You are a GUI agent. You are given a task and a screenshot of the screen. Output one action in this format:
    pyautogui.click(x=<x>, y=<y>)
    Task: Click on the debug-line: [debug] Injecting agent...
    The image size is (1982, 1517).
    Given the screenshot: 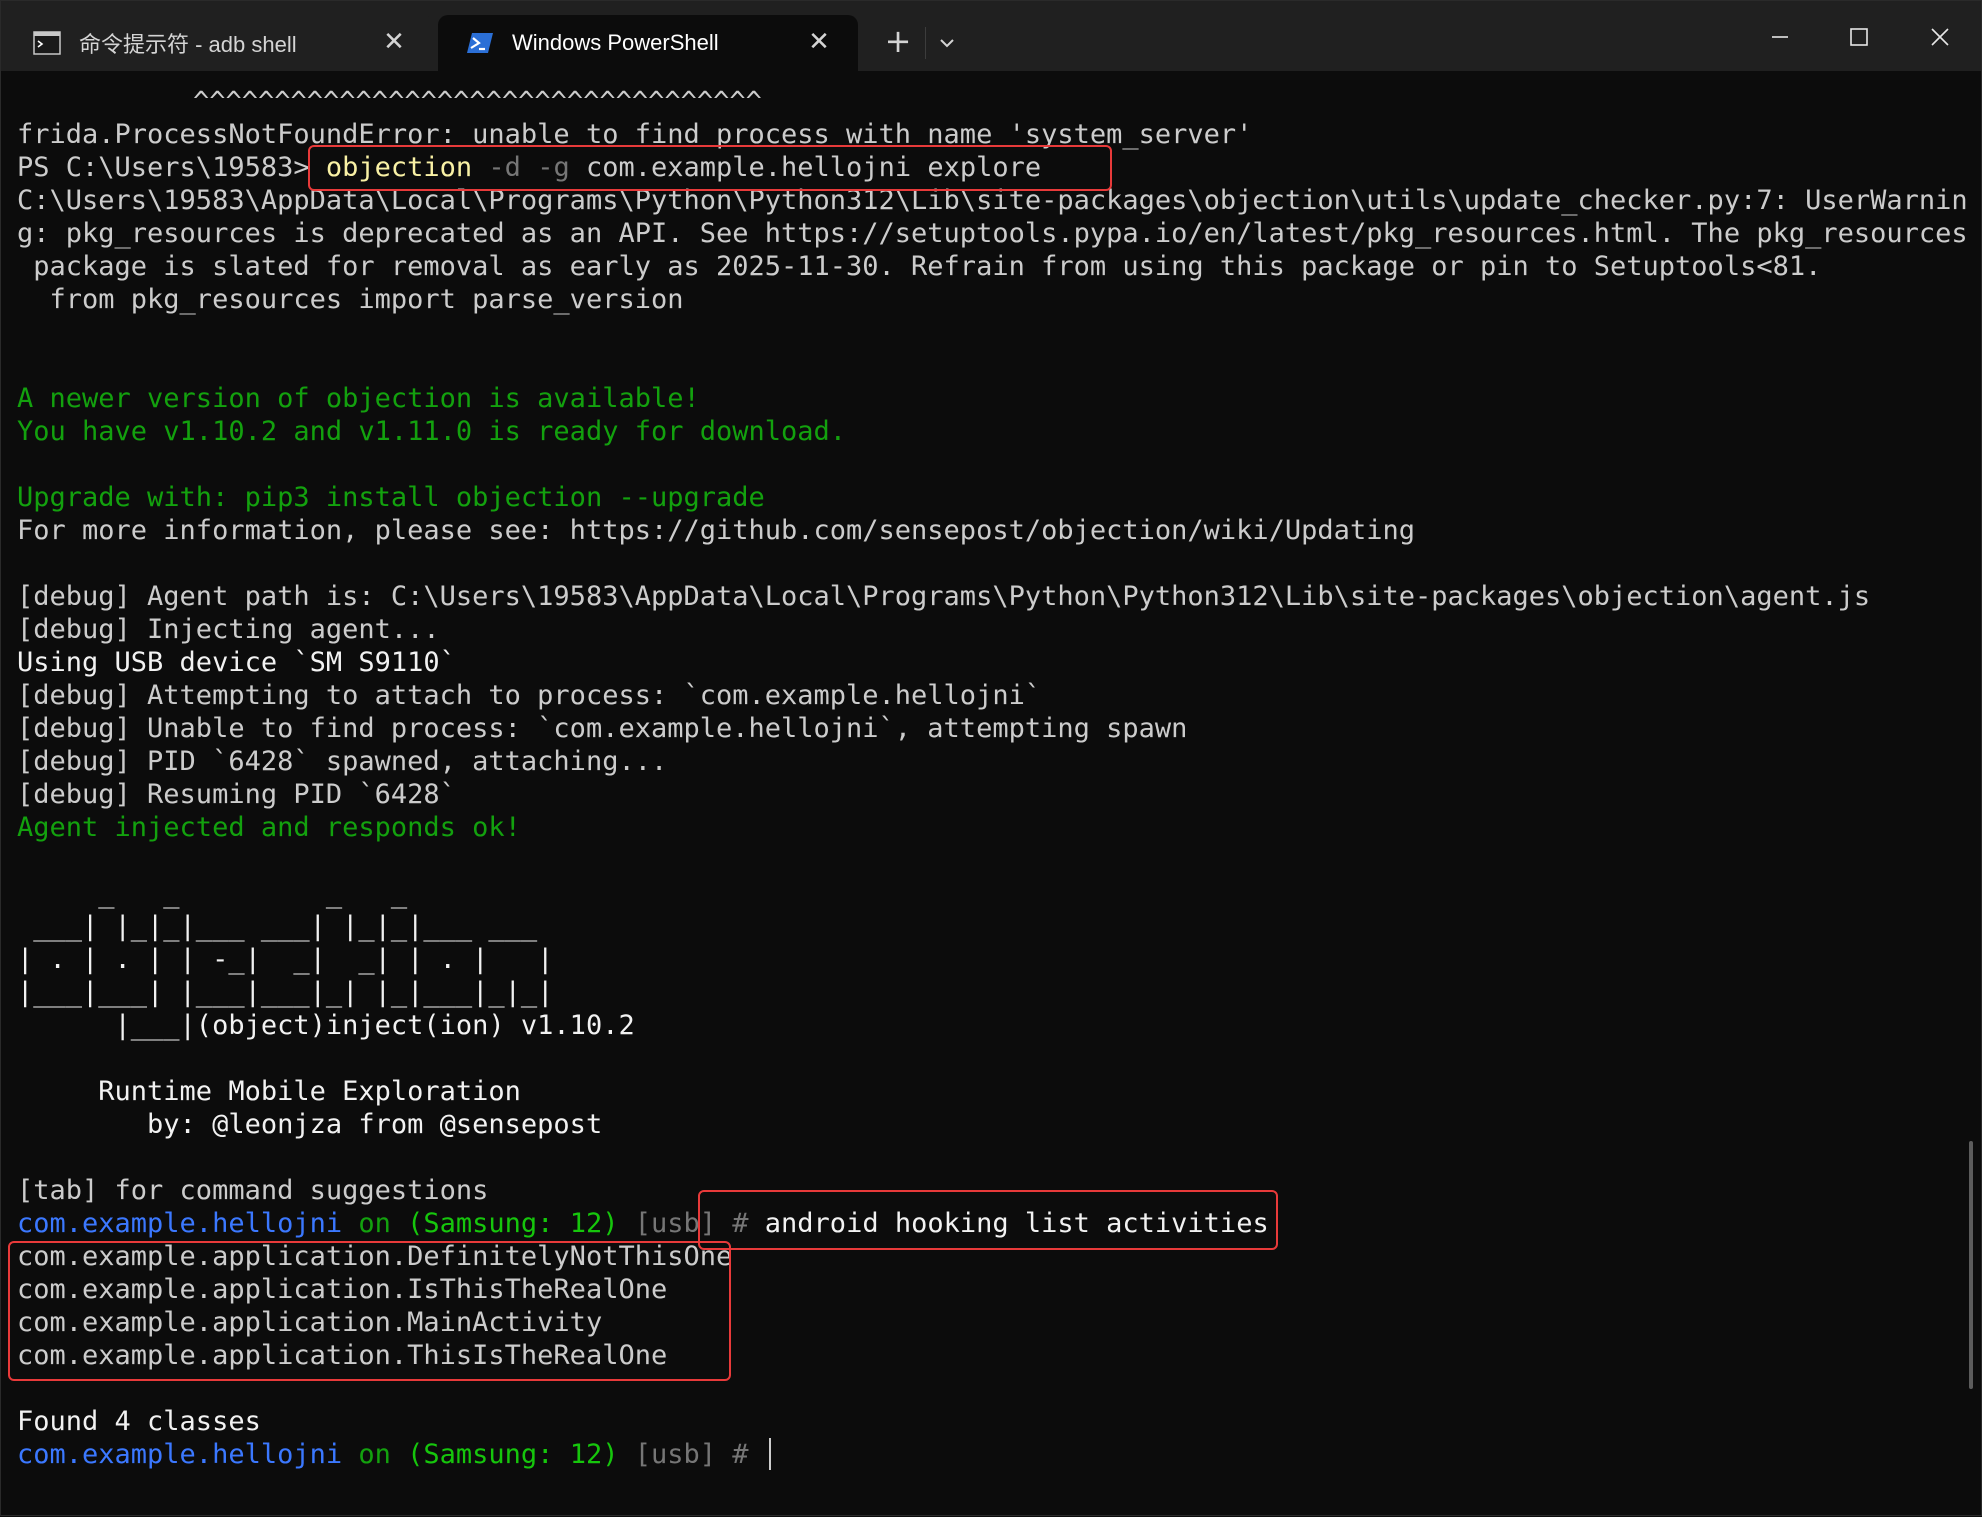 What is the action you would take?
    pyautogui.click(x=228, y=629)
    